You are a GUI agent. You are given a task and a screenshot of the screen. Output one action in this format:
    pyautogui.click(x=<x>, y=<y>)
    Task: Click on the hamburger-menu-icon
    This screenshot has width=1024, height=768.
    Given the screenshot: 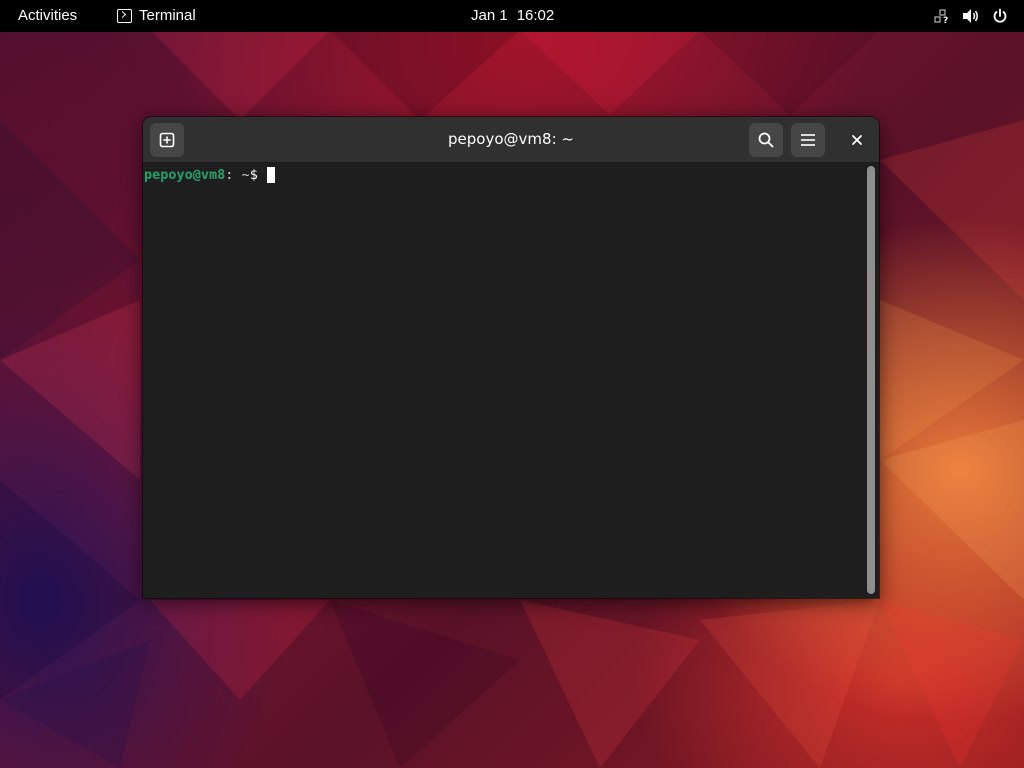 What is the action you would take?
    pyautogui.click(x=808, y=140)
    